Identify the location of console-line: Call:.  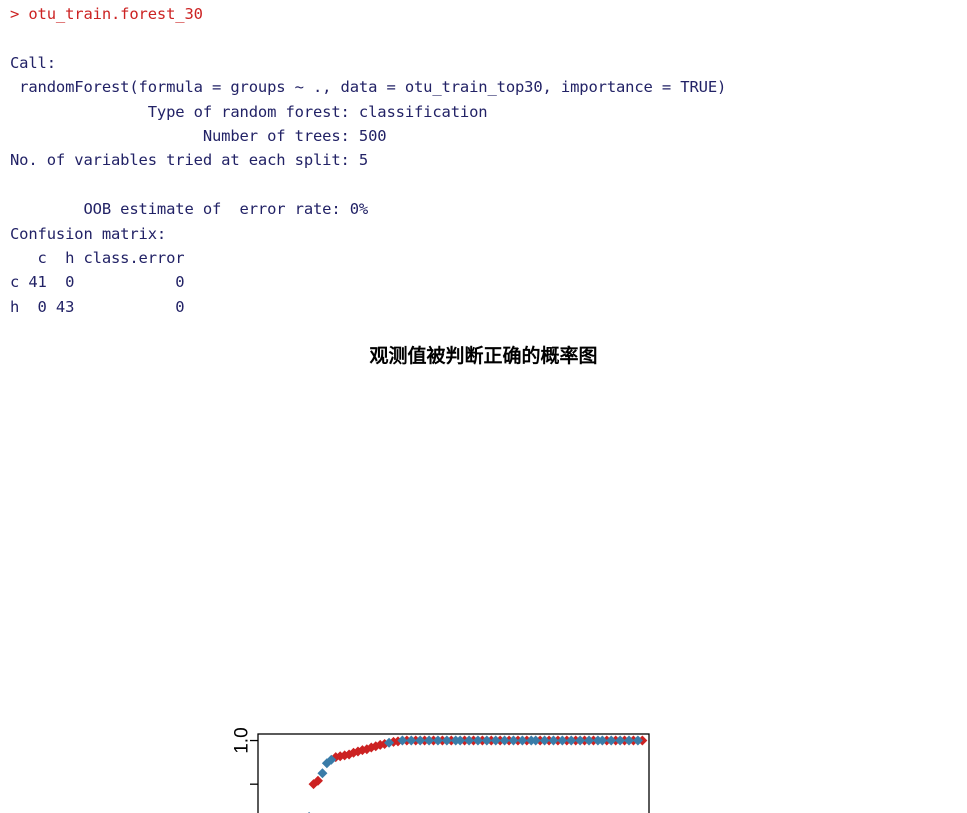
(33, 62).